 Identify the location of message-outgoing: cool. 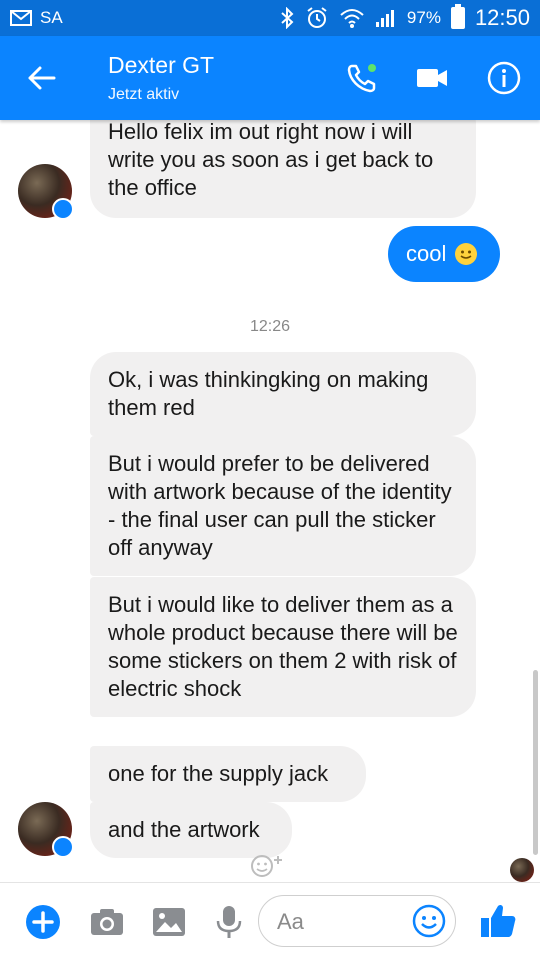
(444, 254).